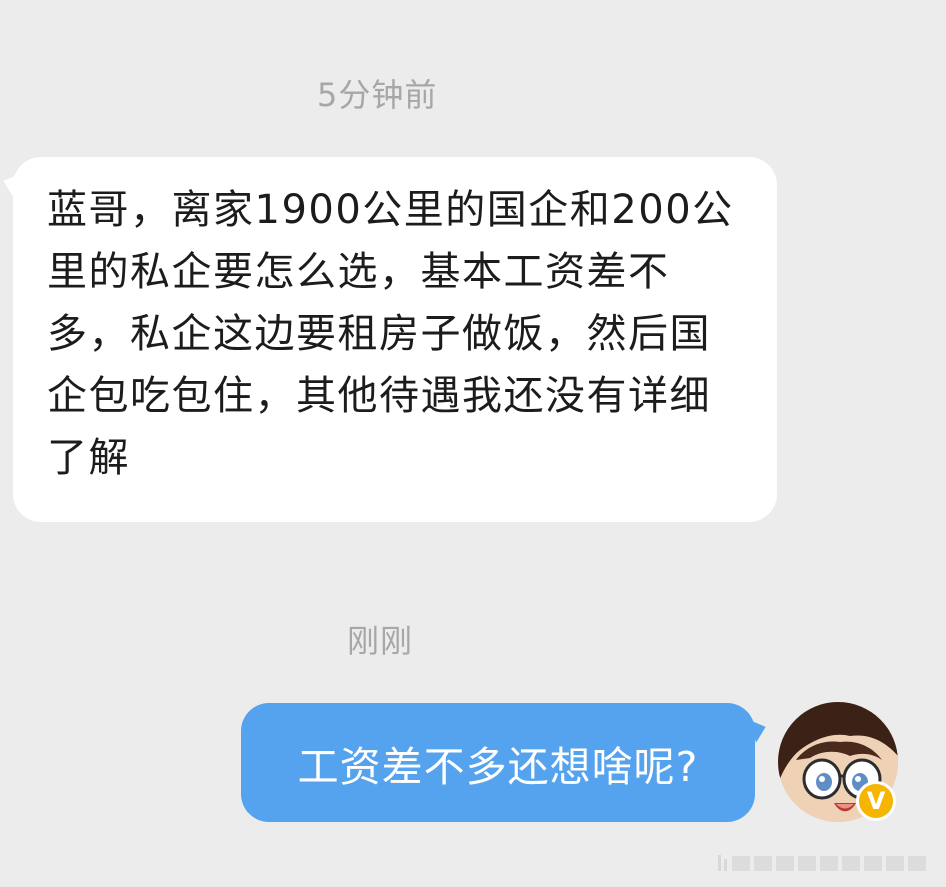 This screenshot has height=887, width=946. I want to click on timestamp-just-now: 刚刚, so click(380, 641).